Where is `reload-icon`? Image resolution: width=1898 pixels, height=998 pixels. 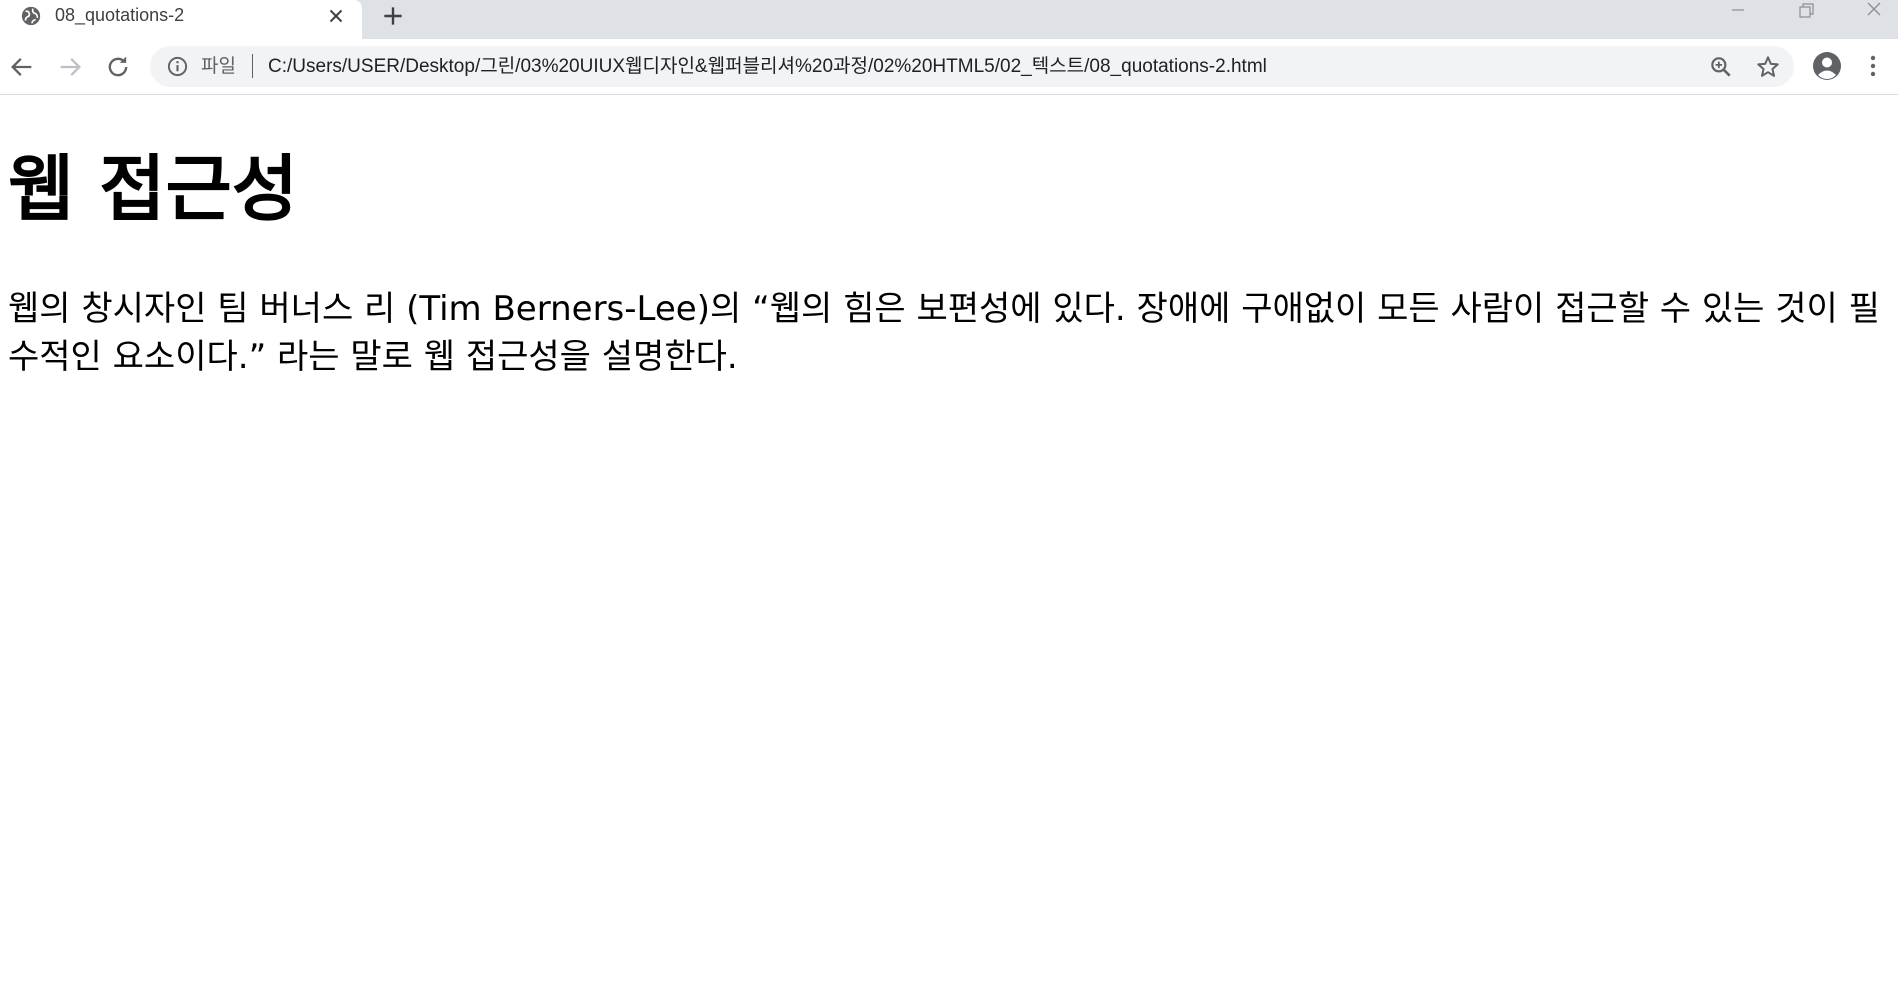 reload-icon is located at coordinates (118, 67).